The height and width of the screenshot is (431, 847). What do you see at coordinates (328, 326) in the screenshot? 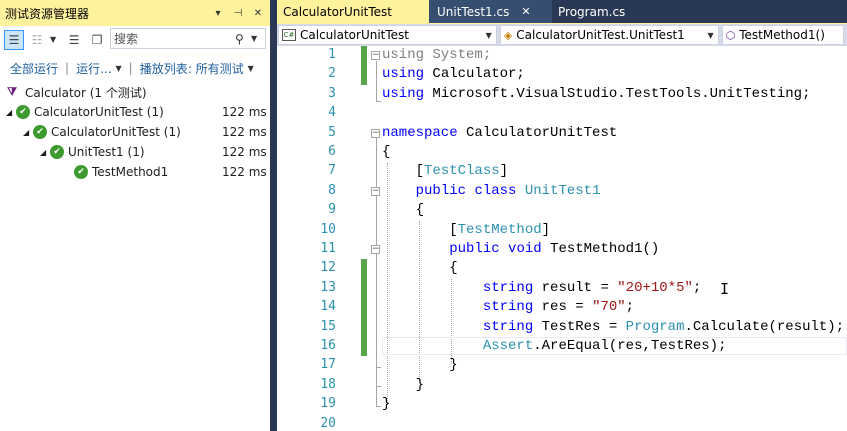
I see `line-number: 15` at bounding box center [328, 326].